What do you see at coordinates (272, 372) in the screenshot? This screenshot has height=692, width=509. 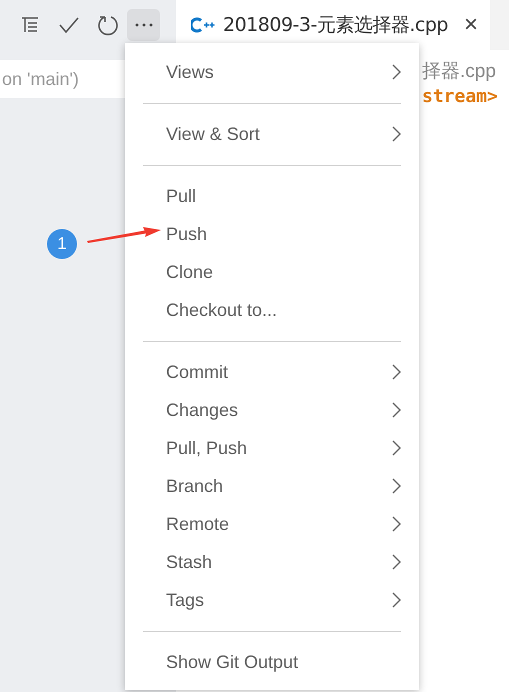 I see `menu-item: Commit` at bounding box center [272, 372].